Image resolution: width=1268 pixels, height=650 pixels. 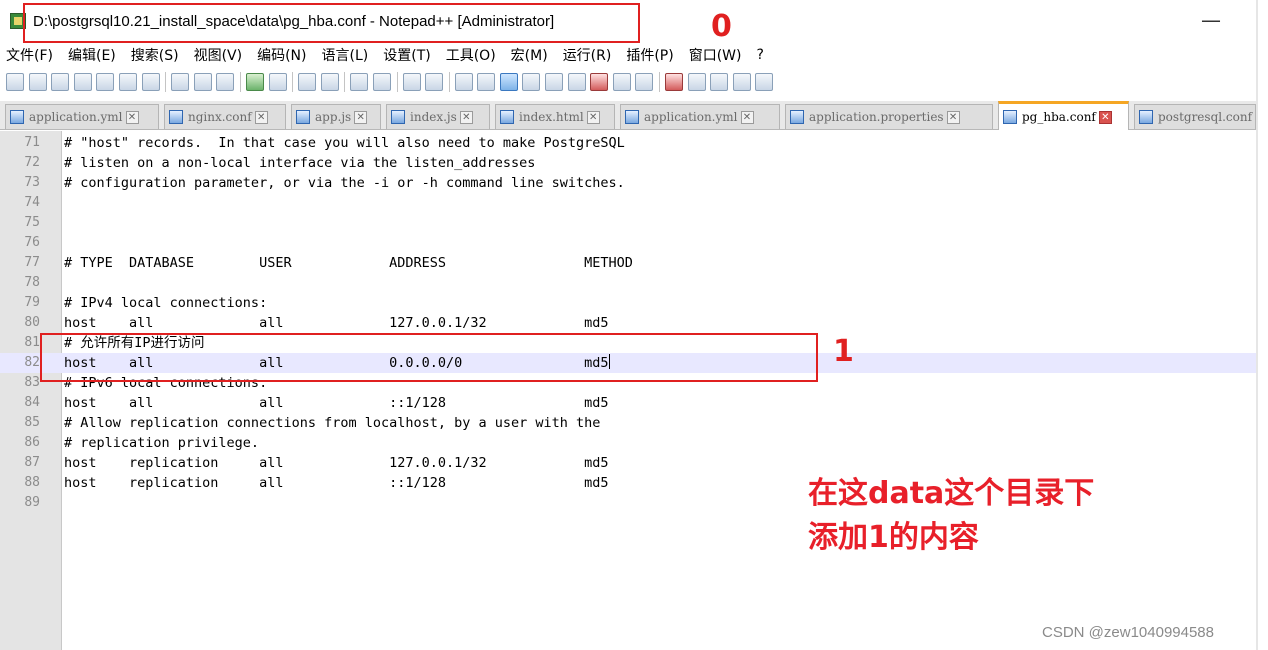 I want to click on editor-line: 80 host all all 127.0.0.1/32 md5, so click(x=628, y=323).